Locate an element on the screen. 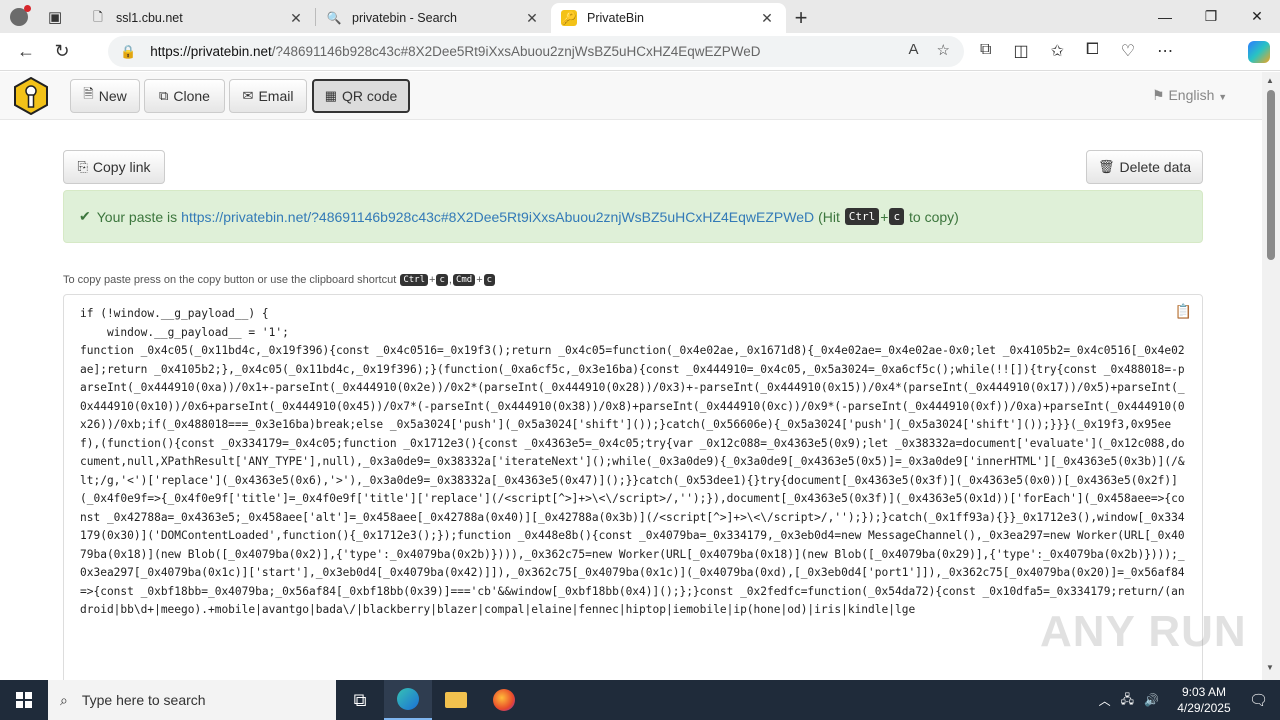 Image resolution: width=1280 pixels, height=720 pixels. page-scrollbar: ▲ ▼ is located at coordinates (1271, 376).